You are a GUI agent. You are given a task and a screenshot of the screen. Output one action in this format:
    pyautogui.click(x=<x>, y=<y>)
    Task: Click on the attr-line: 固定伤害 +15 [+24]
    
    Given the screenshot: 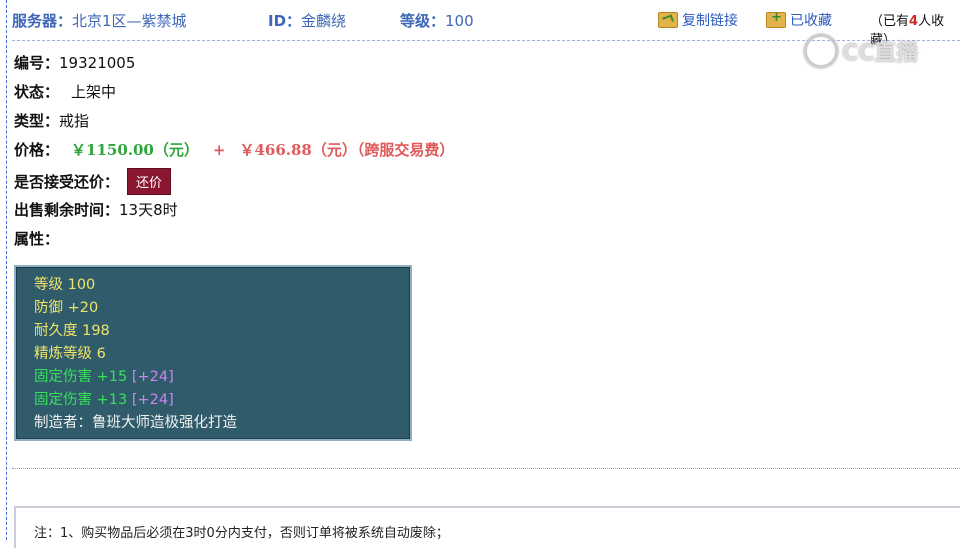 What is the action you would take?
    pyautogui.click(x=222, y=377)
    